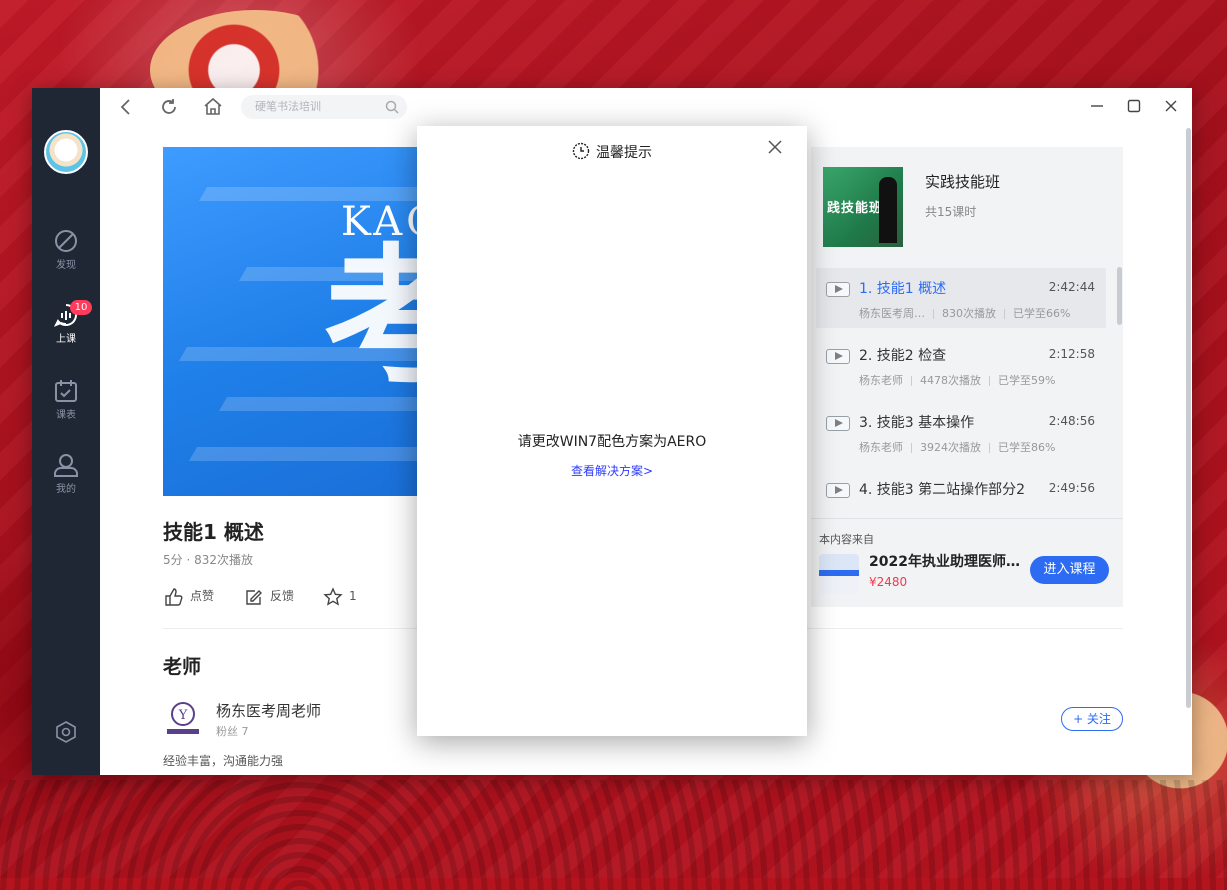 This screenshot has height=890, width=1227. I want to click on sidebar: 发现 上课 10 课表 我的, so click(66, 431).